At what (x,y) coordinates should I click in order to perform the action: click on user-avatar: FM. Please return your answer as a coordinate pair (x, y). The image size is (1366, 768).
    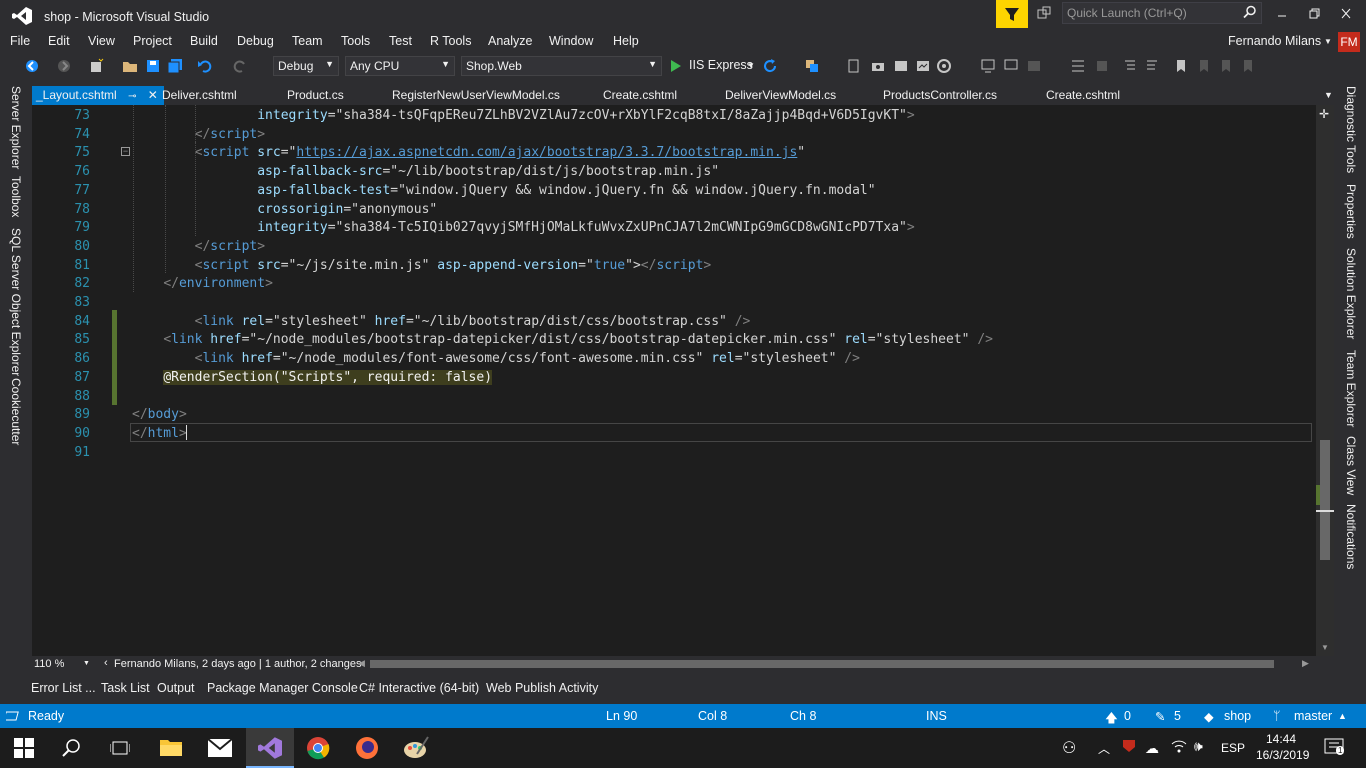
    Looking at the image, I should click on (1349, 42).